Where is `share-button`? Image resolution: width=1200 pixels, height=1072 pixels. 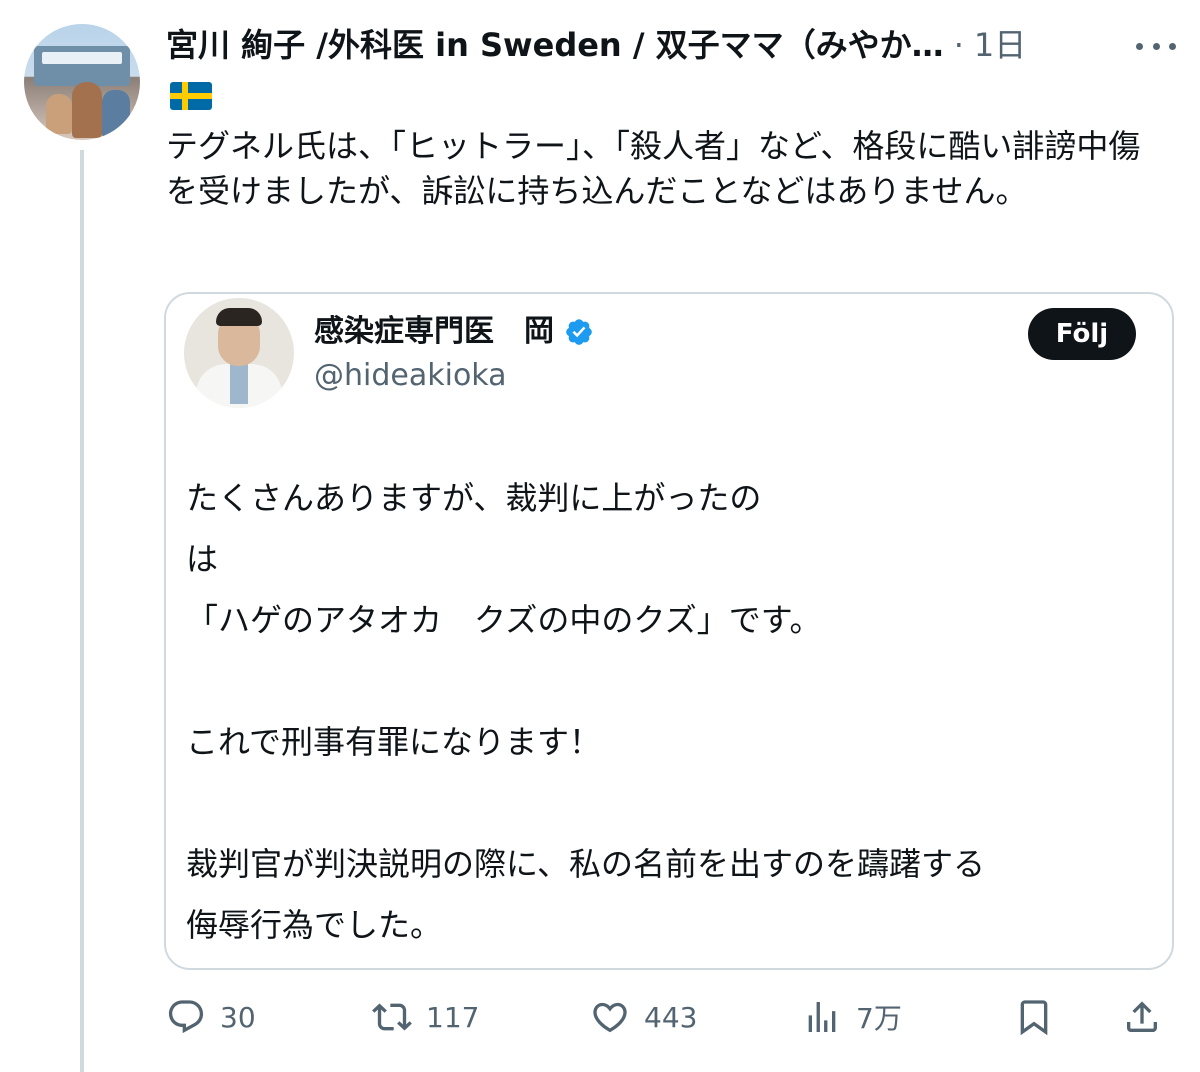 share-button is located at coordinates (1142, 1017).